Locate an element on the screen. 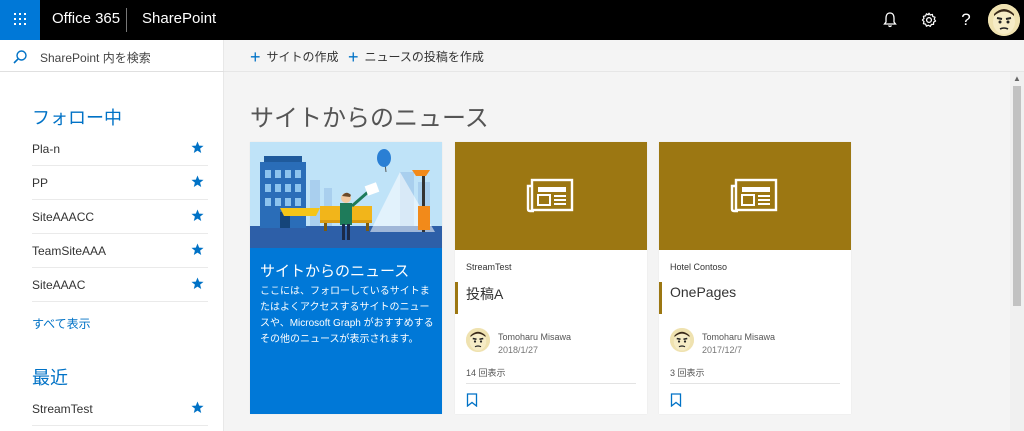 The height and width of the screenshot is (431, 1024). bell-icon is located at coordinates (890, 20).